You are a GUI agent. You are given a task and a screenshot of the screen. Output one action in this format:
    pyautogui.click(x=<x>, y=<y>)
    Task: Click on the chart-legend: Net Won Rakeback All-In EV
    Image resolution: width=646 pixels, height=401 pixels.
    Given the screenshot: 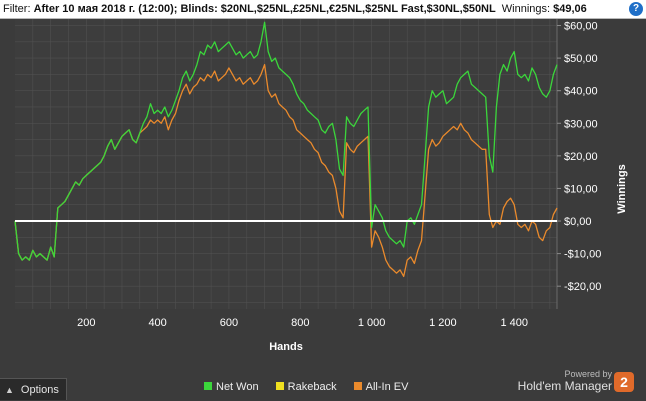 What is the action you would take?
    pyautogui.click(x=313, y=387)
    